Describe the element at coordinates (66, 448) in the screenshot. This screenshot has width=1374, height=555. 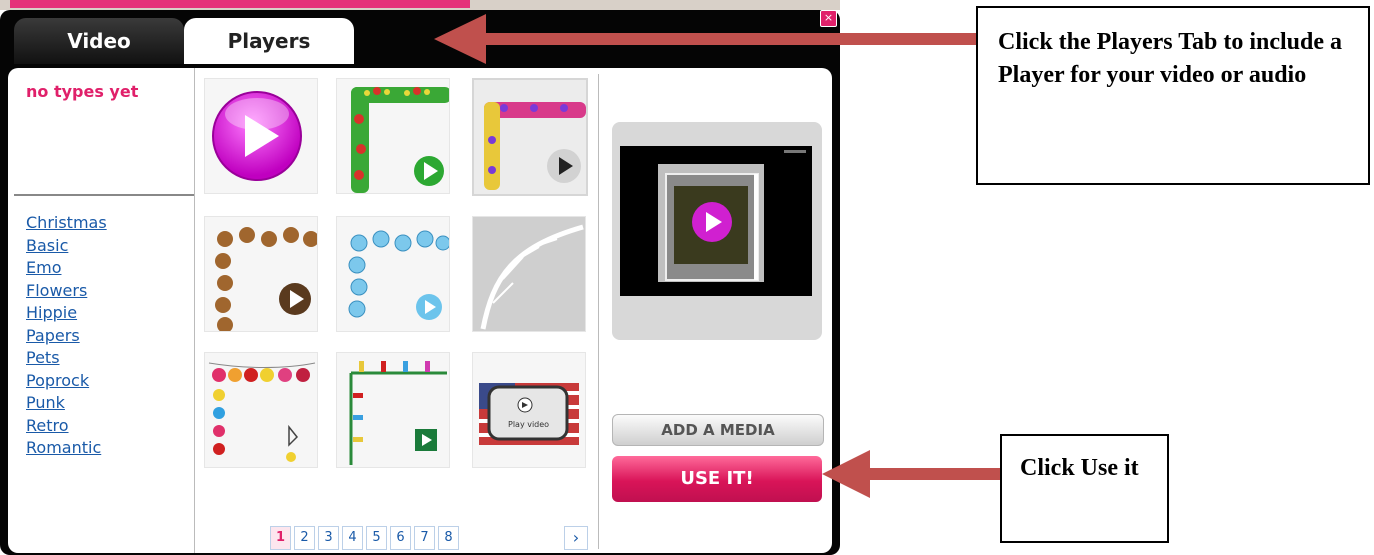
I see `category-link-romantic: Romantic` at that location.